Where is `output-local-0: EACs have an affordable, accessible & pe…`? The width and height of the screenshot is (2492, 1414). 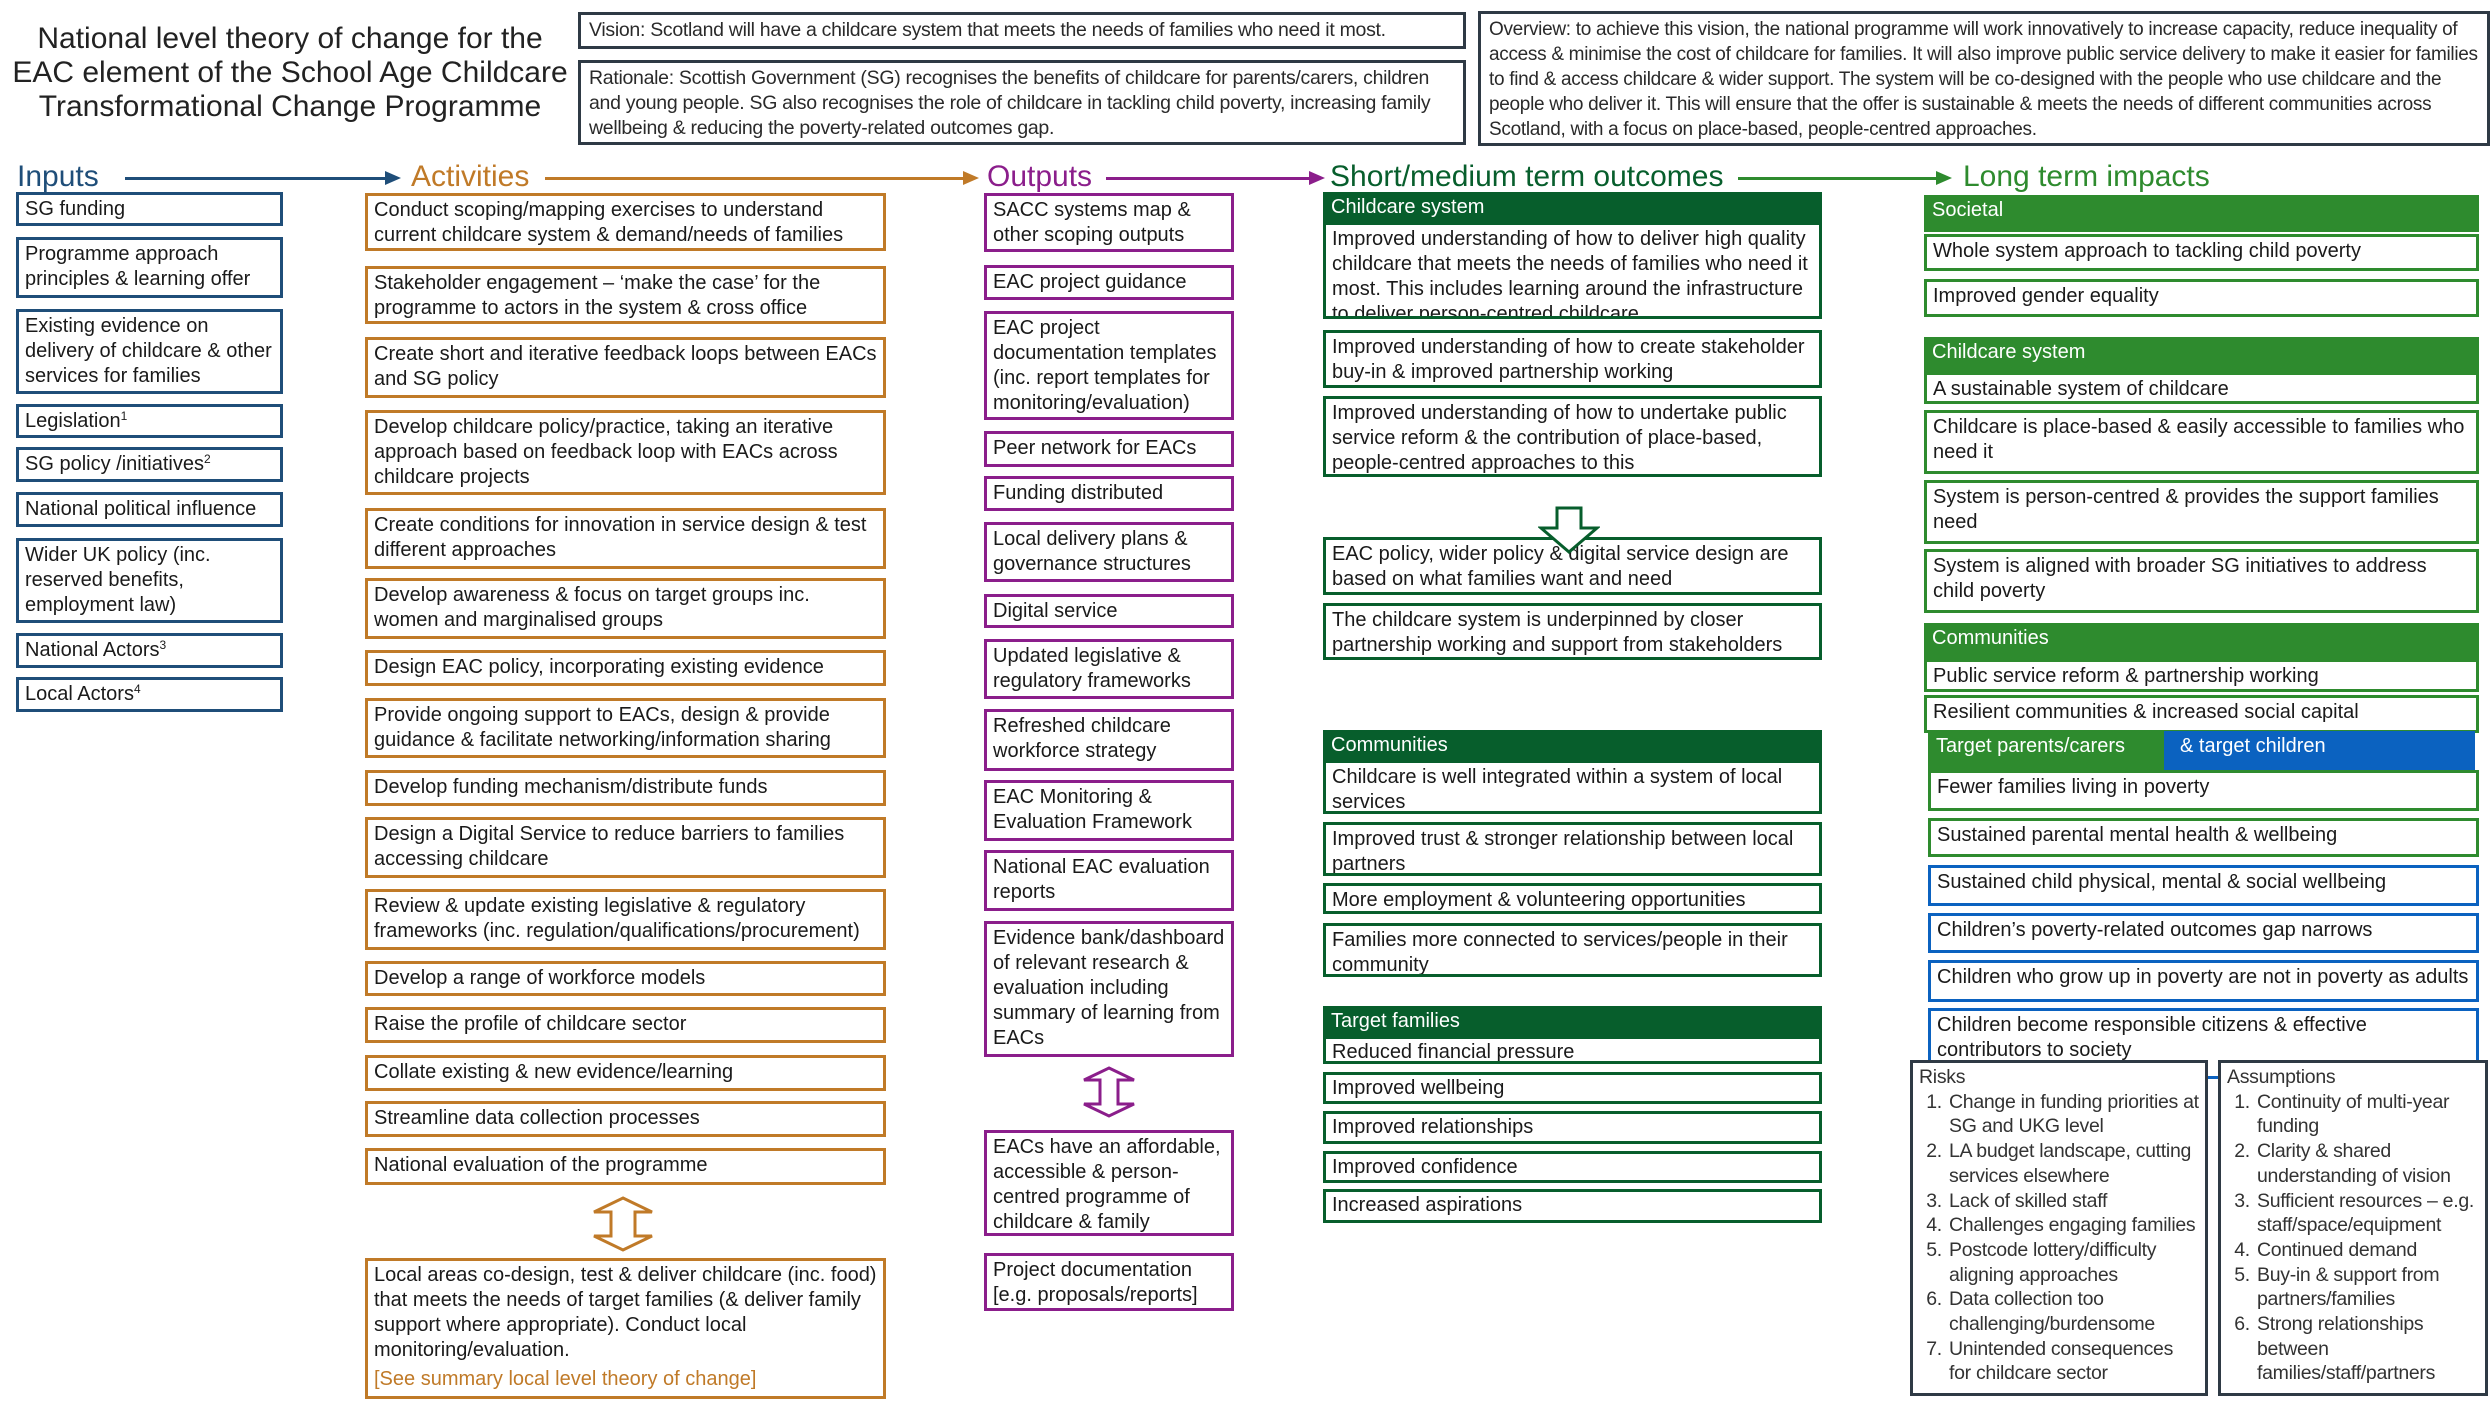 output-local-0: EACs have an affordable, accessible & pe… is located at coordinates (1109, 1183).